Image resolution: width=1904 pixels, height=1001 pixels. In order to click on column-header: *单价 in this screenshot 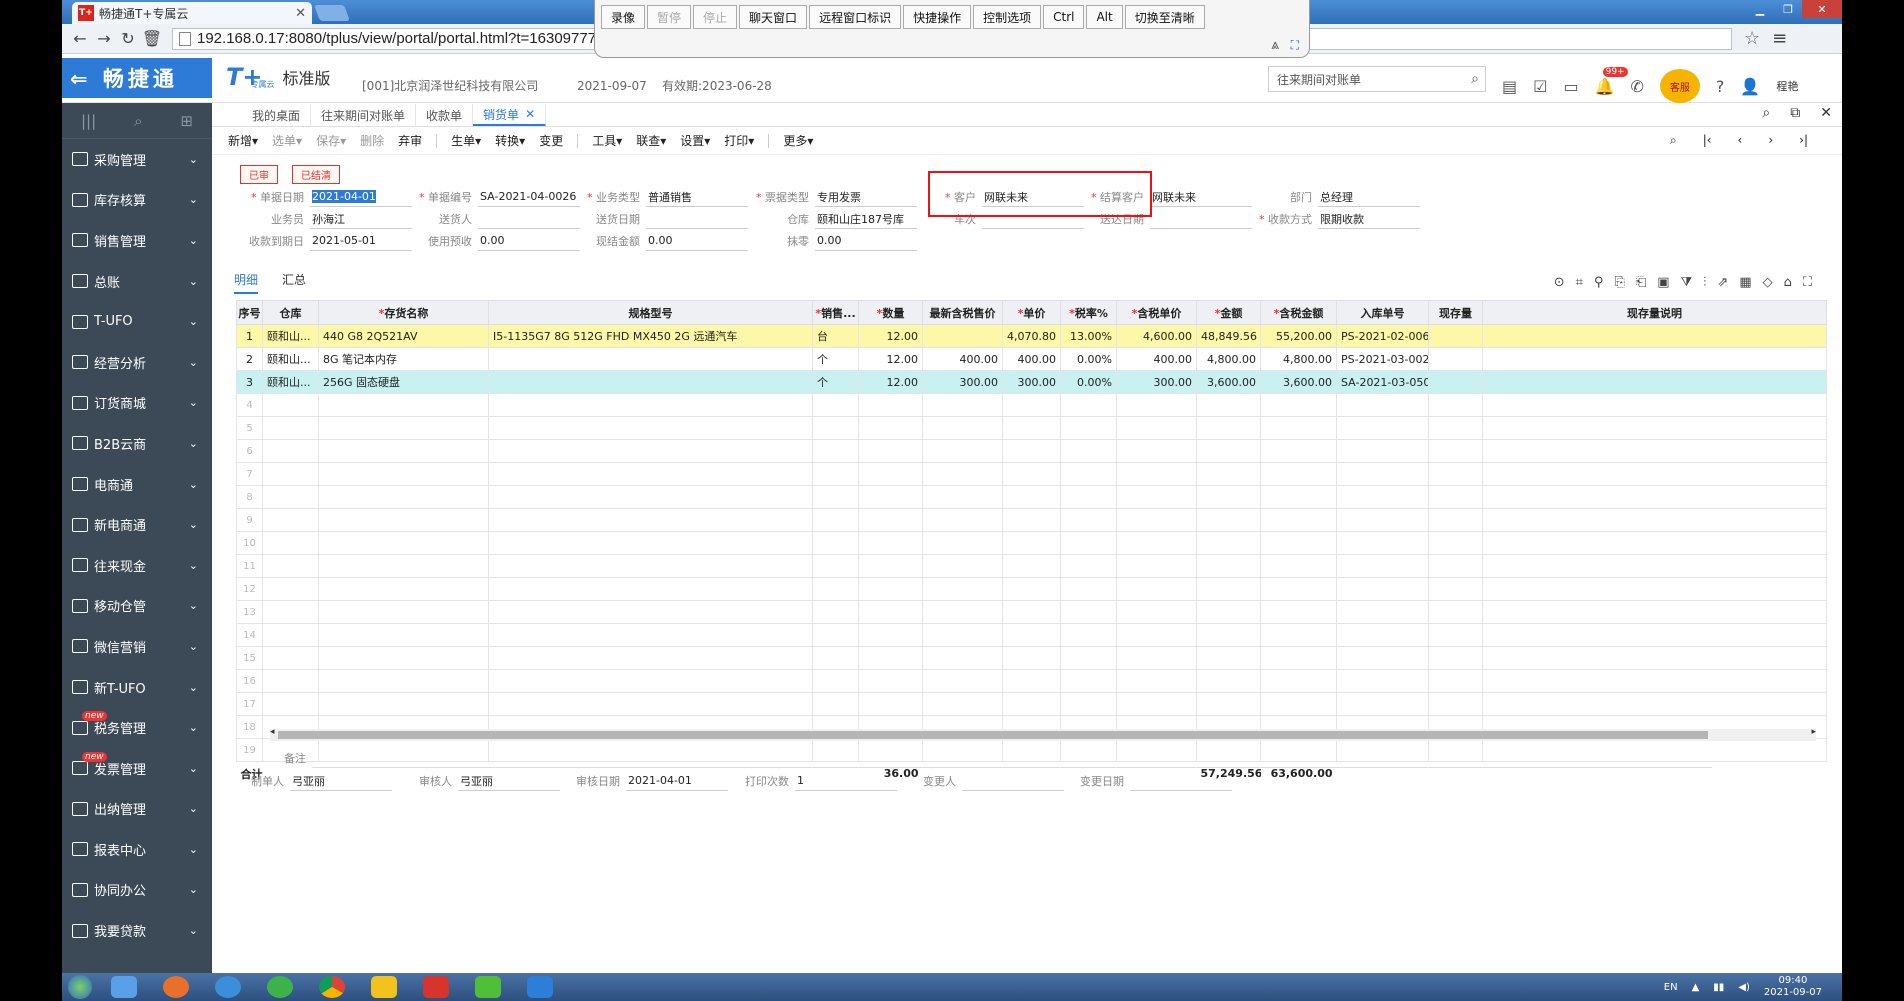, I will do `click(1031, 312)`.